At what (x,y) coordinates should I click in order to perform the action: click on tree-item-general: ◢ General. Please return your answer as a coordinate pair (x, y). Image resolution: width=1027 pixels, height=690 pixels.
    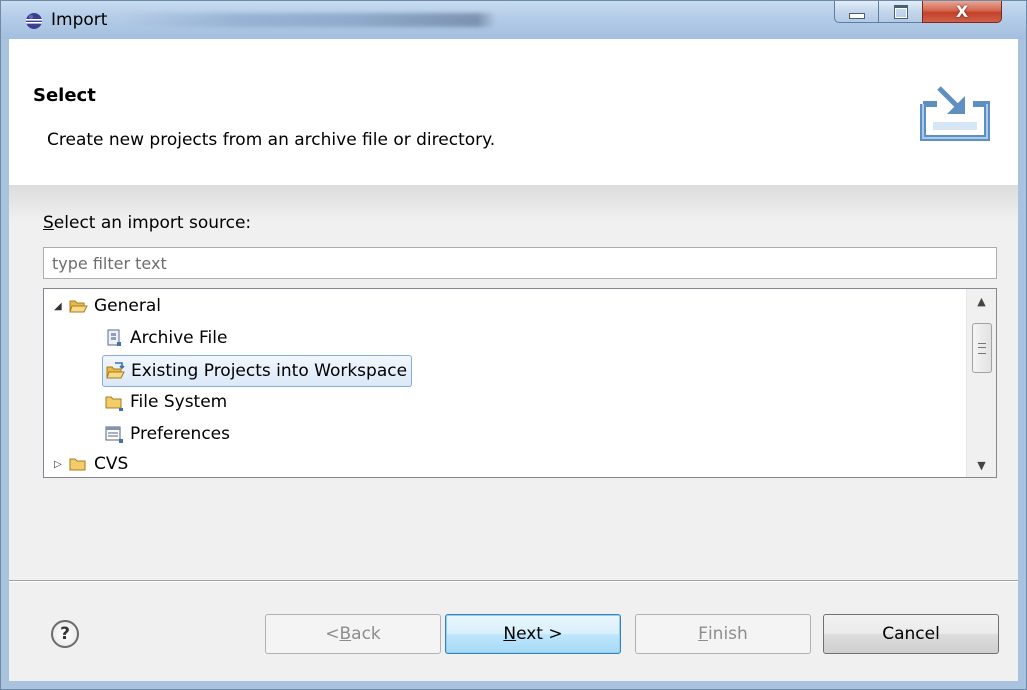
    Looking at the image, I should click on (107, 306).